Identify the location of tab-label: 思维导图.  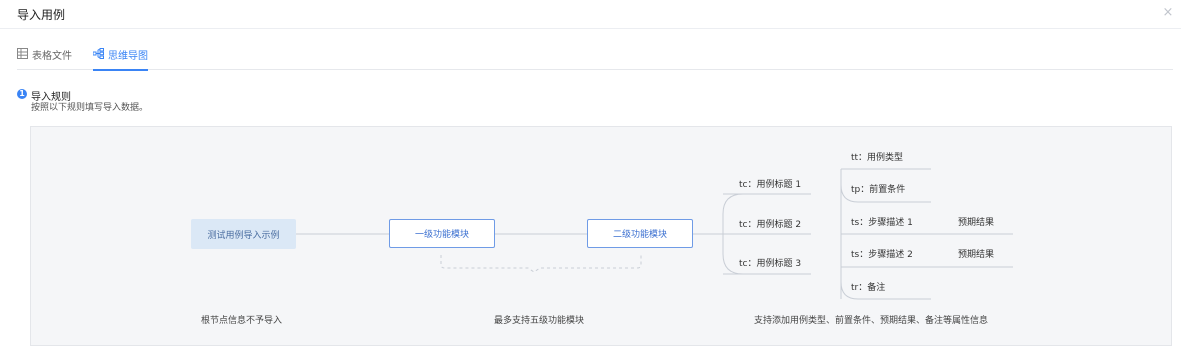
(128, 56).